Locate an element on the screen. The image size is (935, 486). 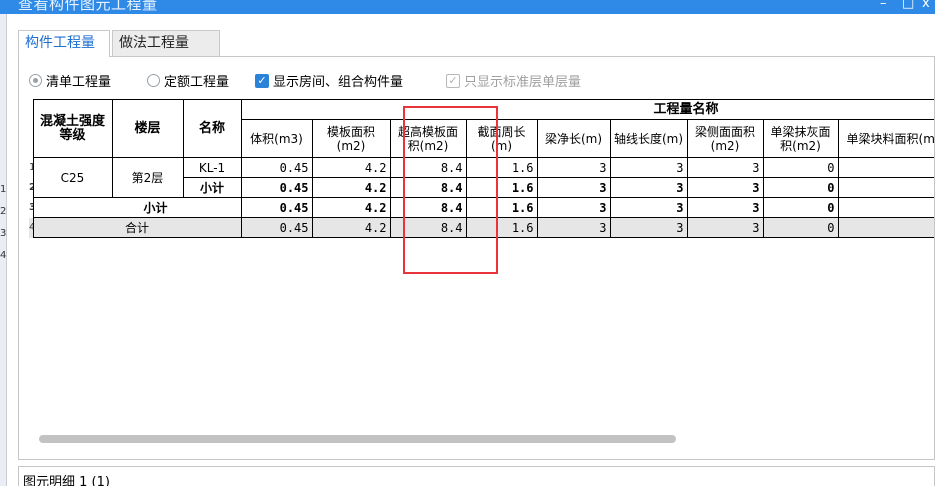
header-name: 名称 is located at coordinates (212, 128).